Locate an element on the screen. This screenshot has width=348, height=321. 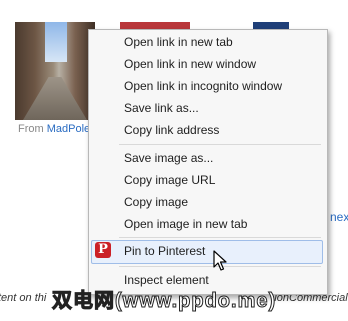
pinterest-icon: P is located at coordinates (103, 250).